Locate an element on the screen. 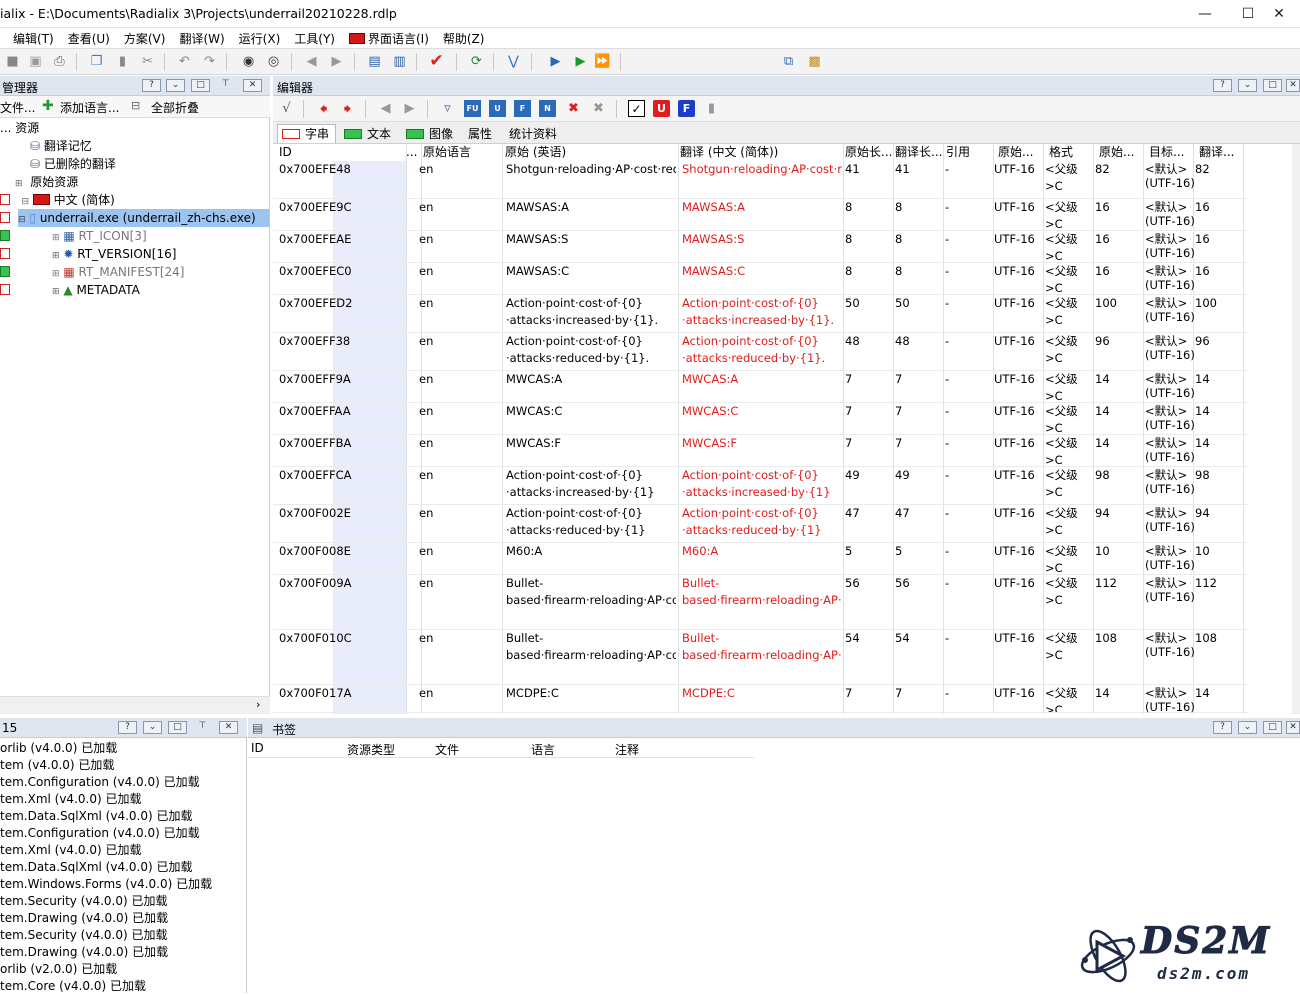 The image size is (1300, 995). bookmark-col-comment: 注释 is located at coordinates (627, 749).